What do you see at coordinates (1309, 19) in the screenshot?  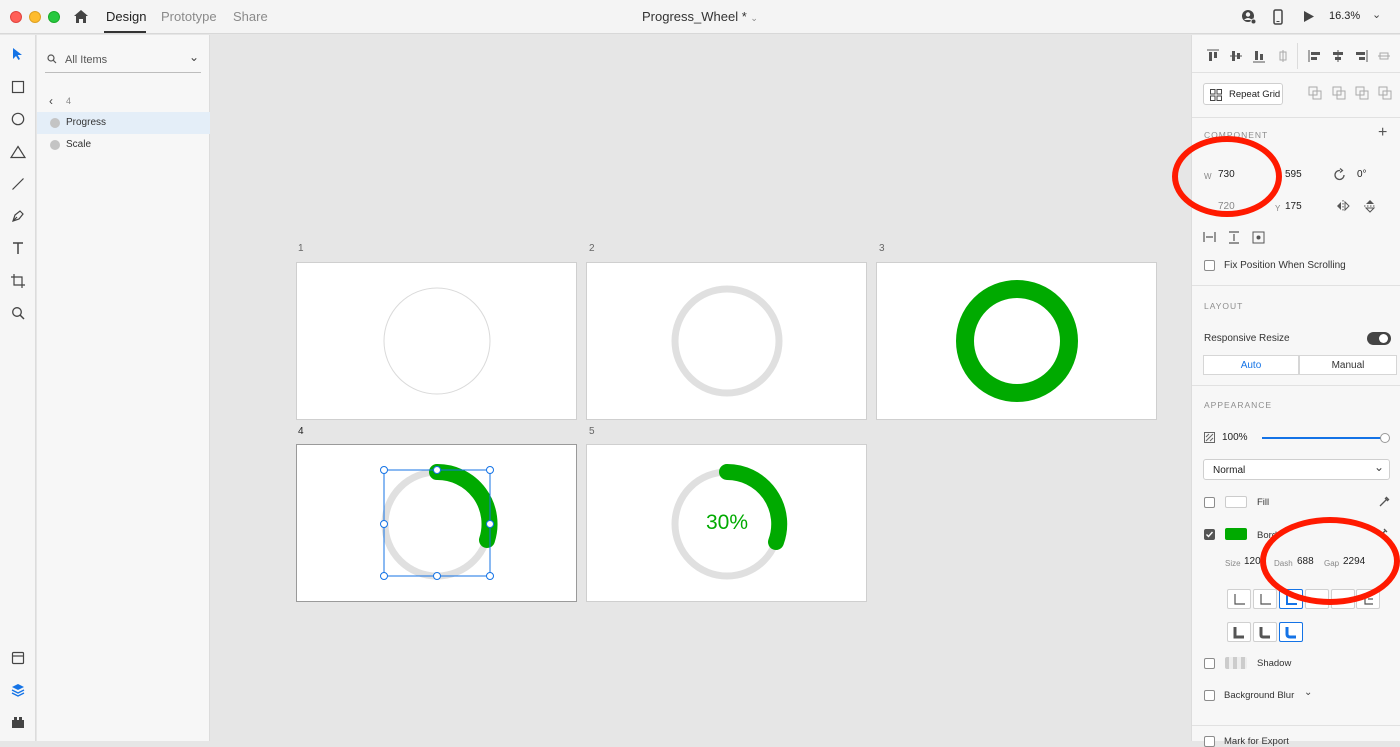 I see `play-preview-icon` at bounding box center [1309, 19].